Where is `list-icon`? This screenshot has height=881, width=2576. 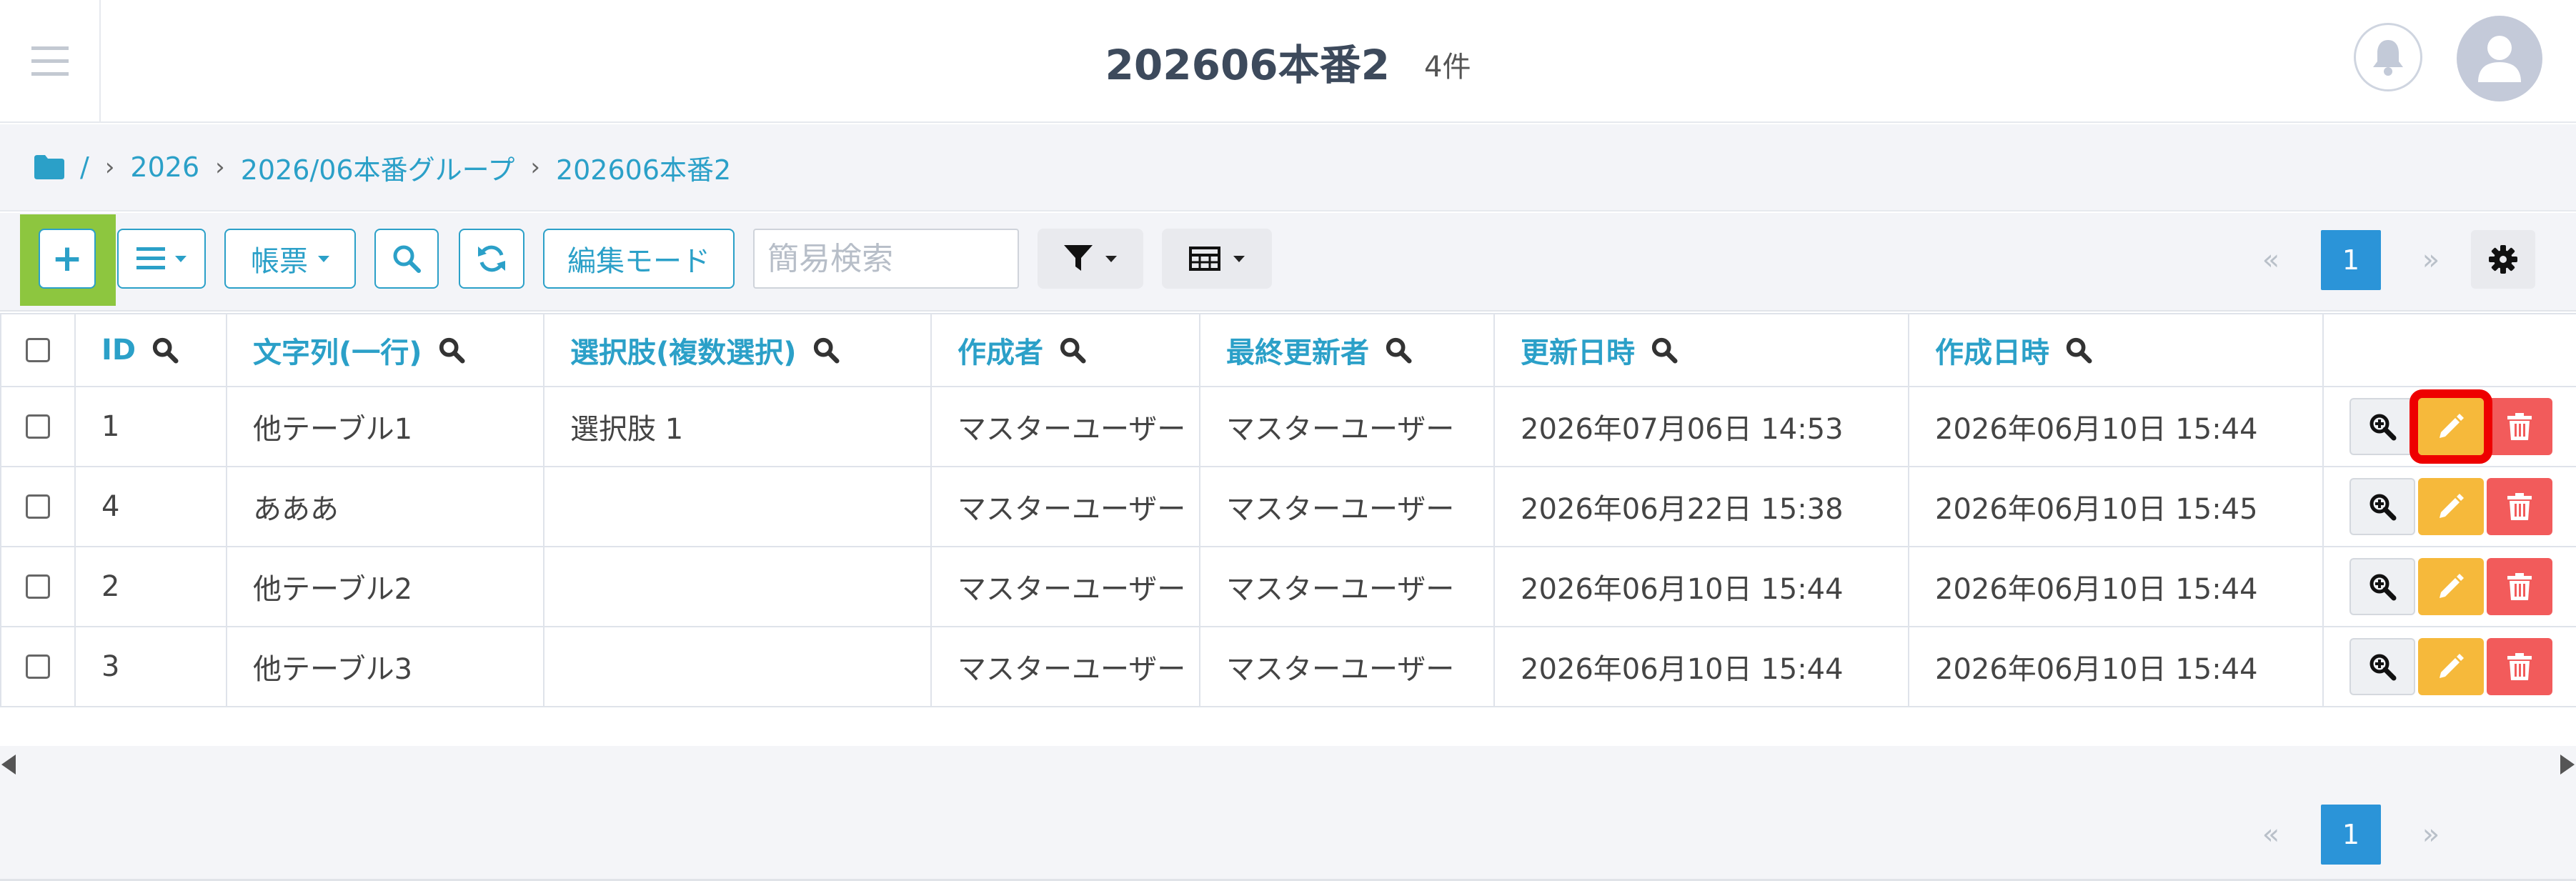
list-icon is located at coordinates (150, 258).